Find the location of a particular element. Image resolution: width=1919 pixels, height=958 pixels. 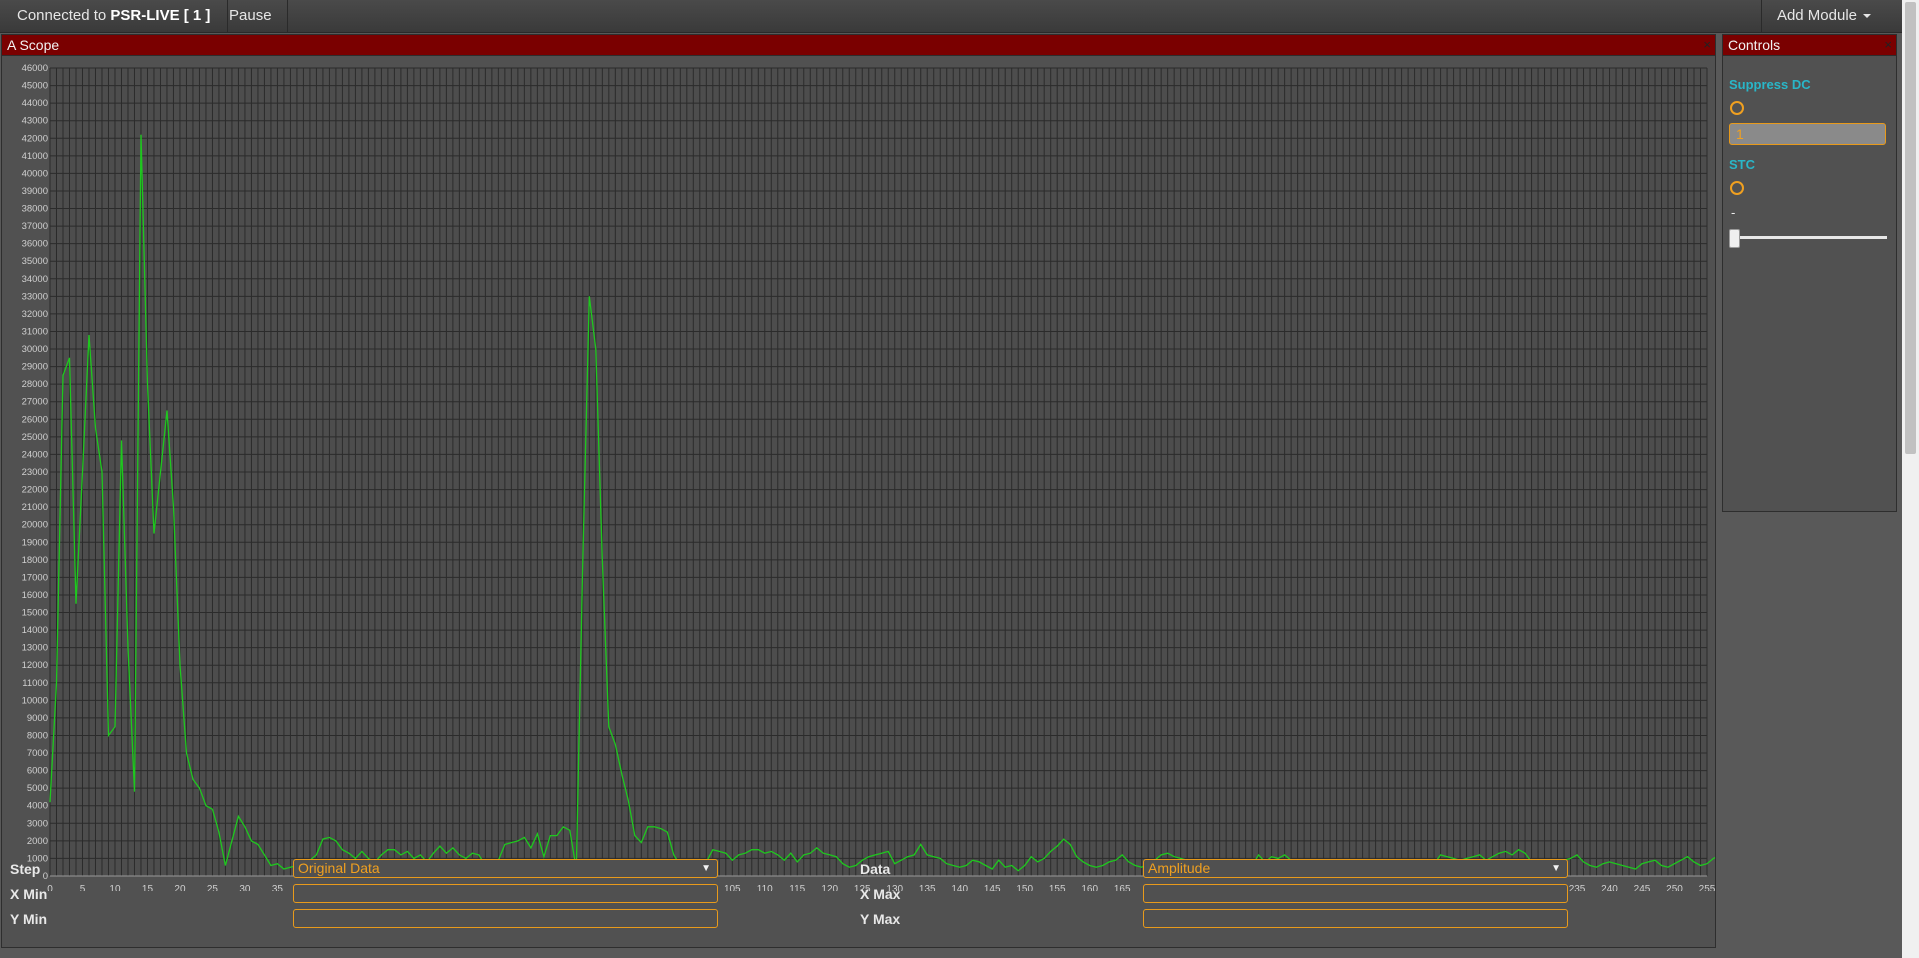

y-tick-label: 0 is located at coordinates (45, 876).